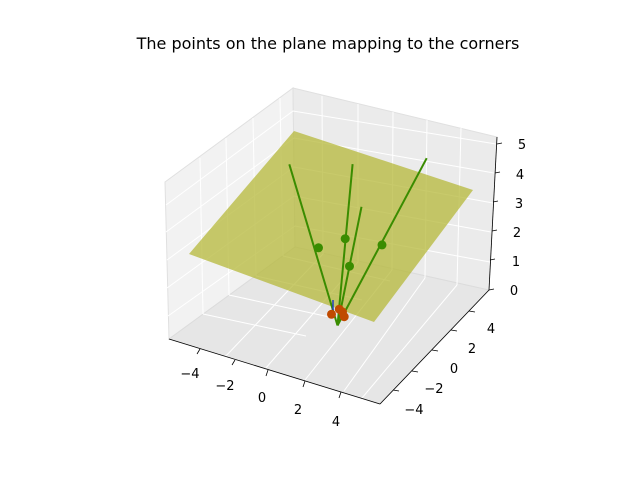  What do you see at coordinates (224, 386) in the screenshot?
I see `x-tick-label: −2` at bounding box center [224, 386].